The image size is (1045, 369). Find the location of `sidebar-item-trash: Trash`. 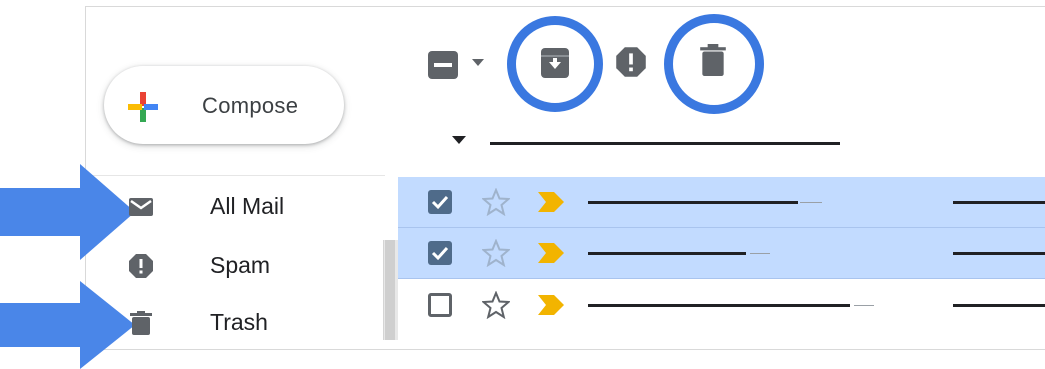

sidebar-item-trash: Trash is located at coordinates (247, 323).